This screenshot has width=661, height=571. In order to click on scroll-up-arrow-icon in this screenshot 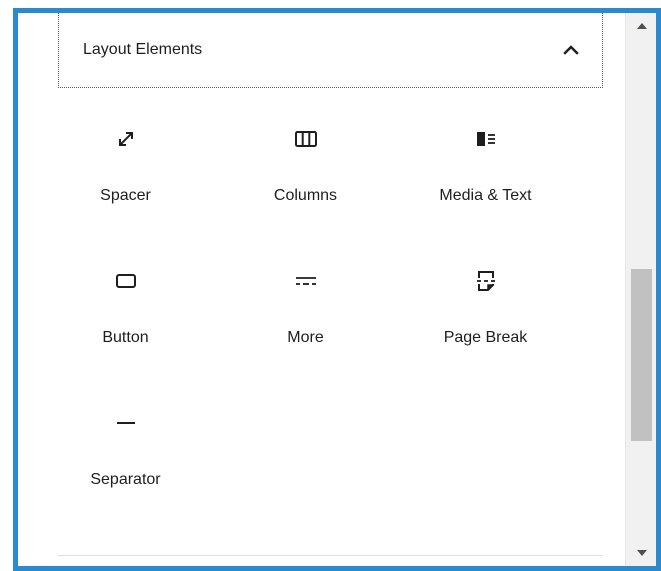, I will do `click(641, 26)`.